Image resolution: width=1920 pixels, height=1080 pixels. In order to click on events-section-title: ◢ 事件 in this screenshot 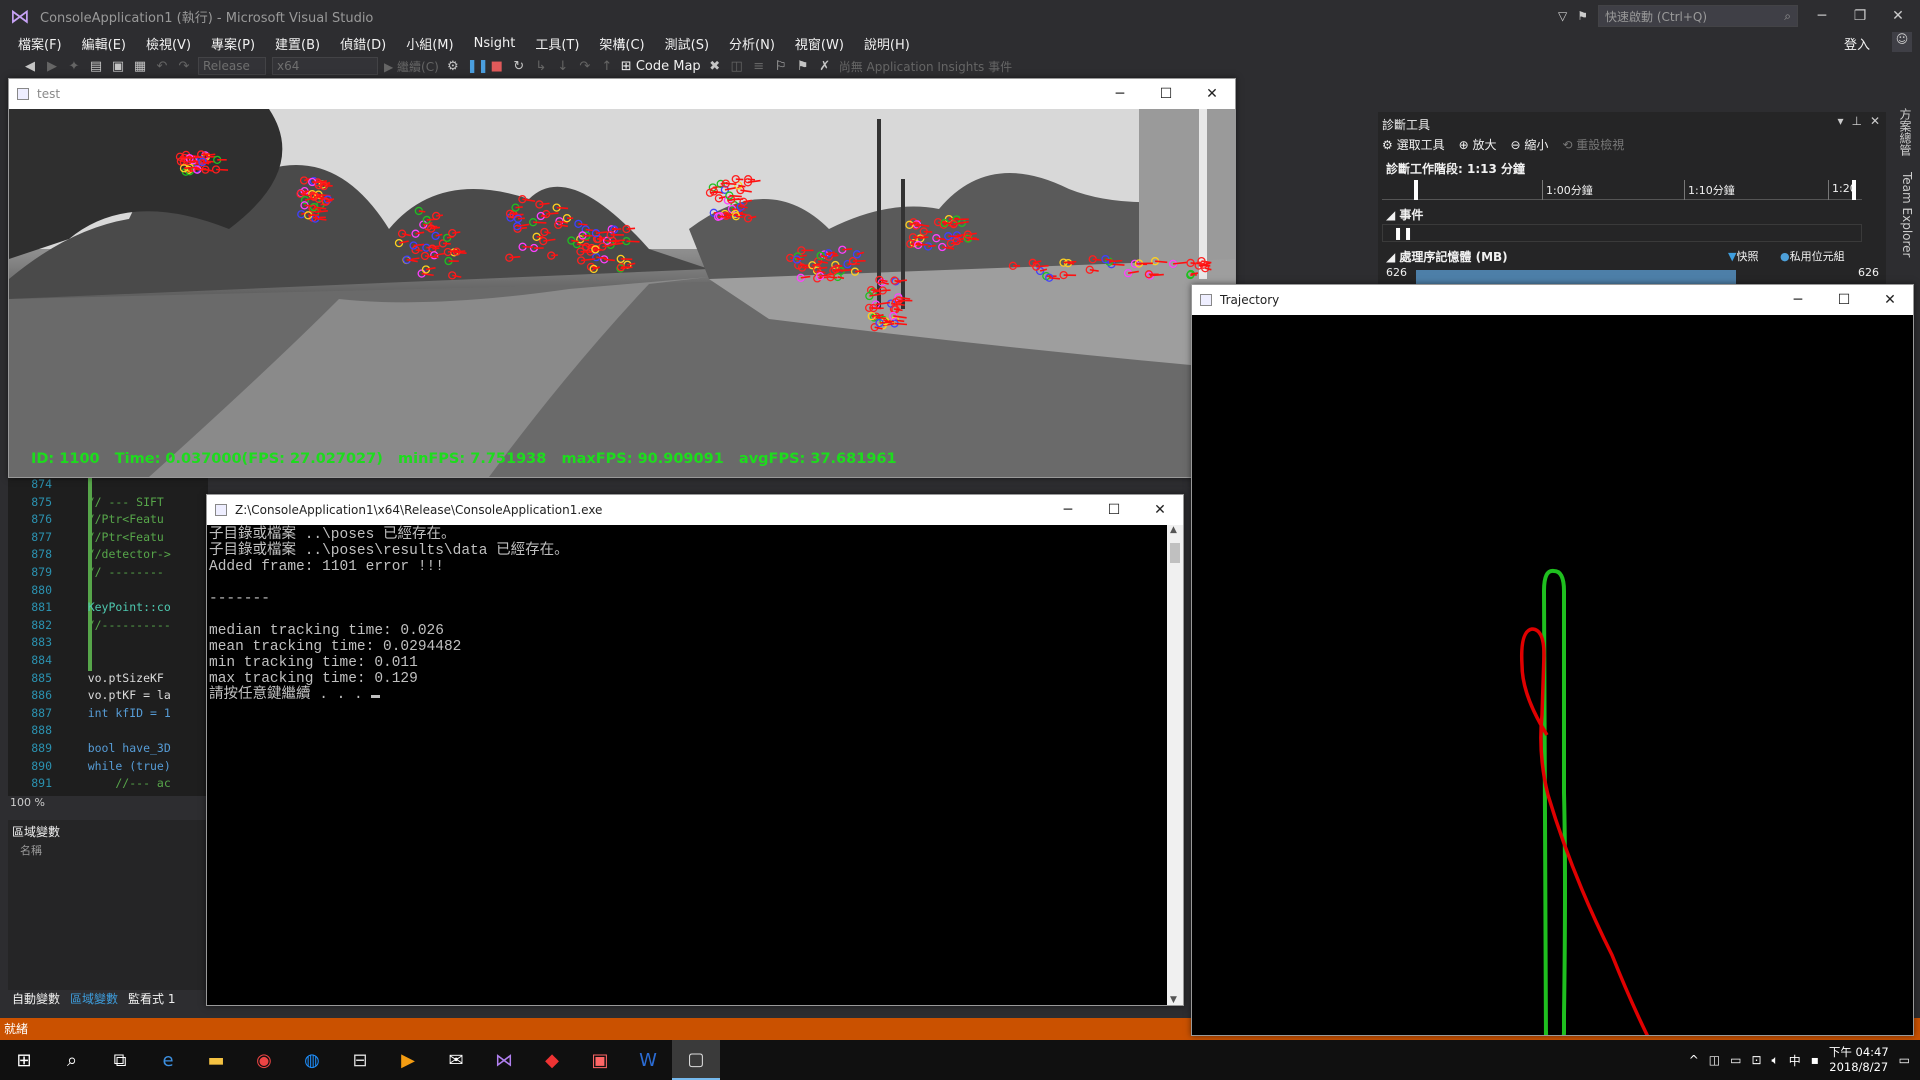, I will do `click(1404, 214)`.